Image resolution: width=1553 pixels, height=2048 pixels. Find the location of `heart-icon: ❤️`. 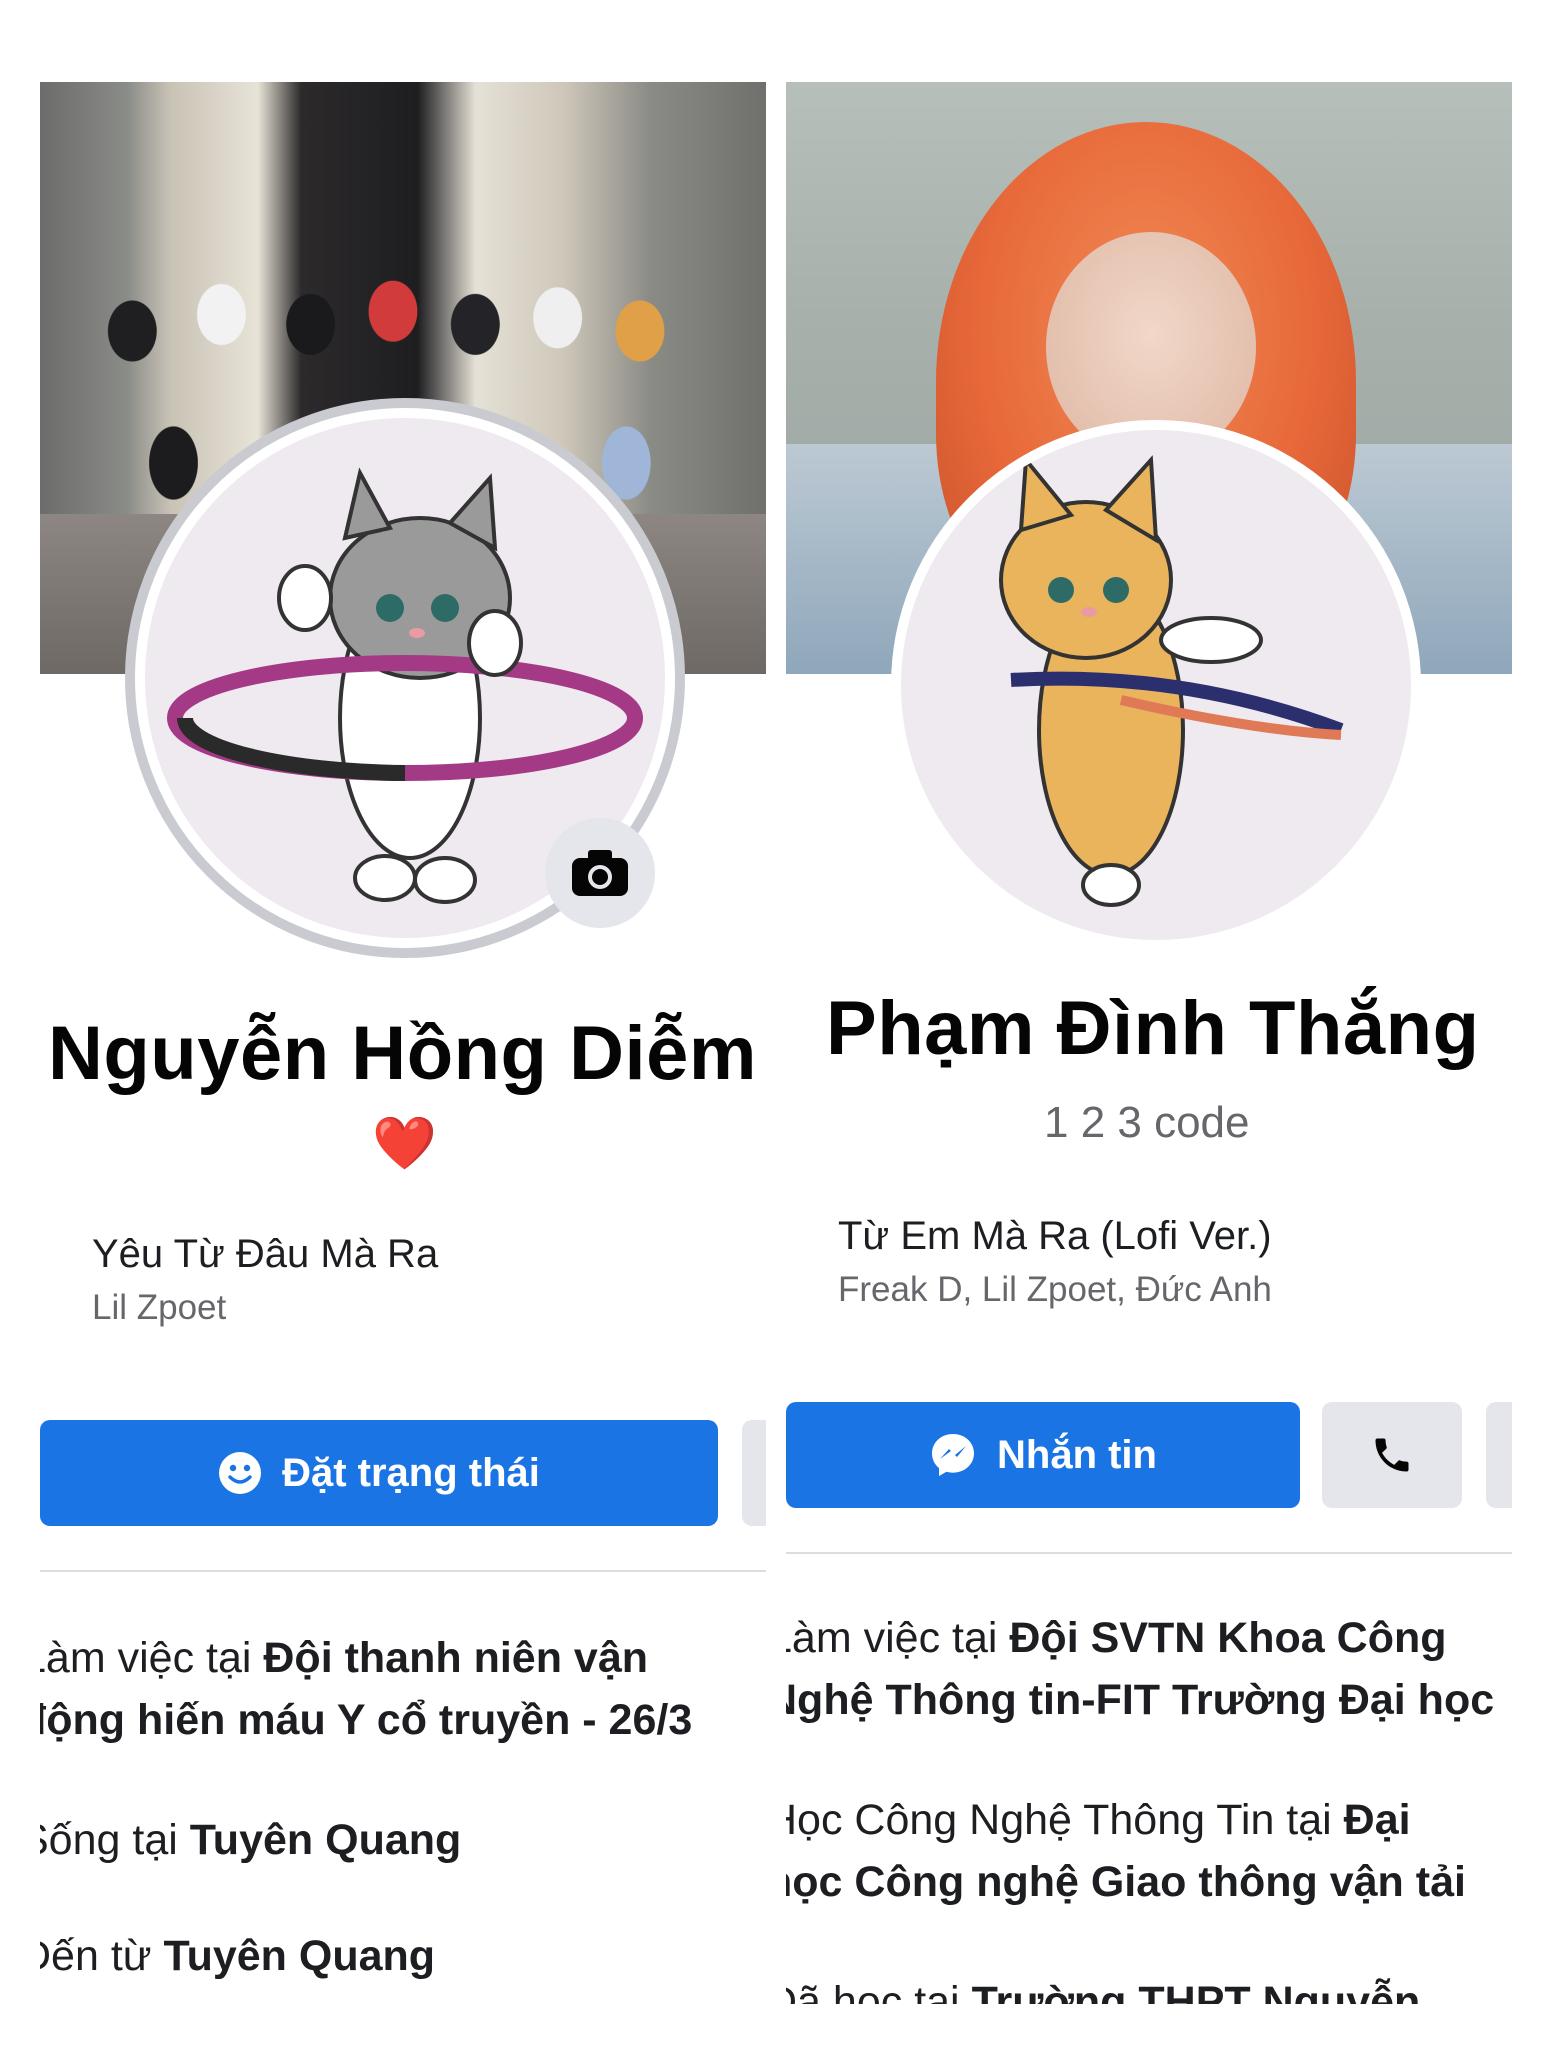

heart-icon: ❤️ is located at coordinates (404, 1144).